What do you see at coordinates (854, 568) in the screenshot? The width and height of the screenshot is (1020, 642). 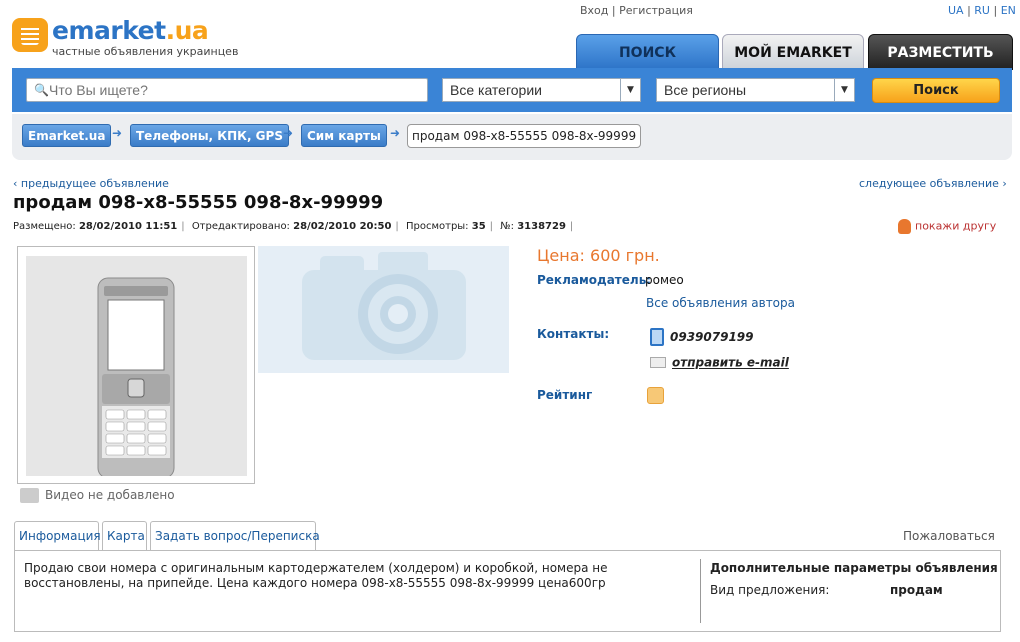 I see `extra-params-title: Дополнительные параметры объявления` at bounding box center [854, 568].